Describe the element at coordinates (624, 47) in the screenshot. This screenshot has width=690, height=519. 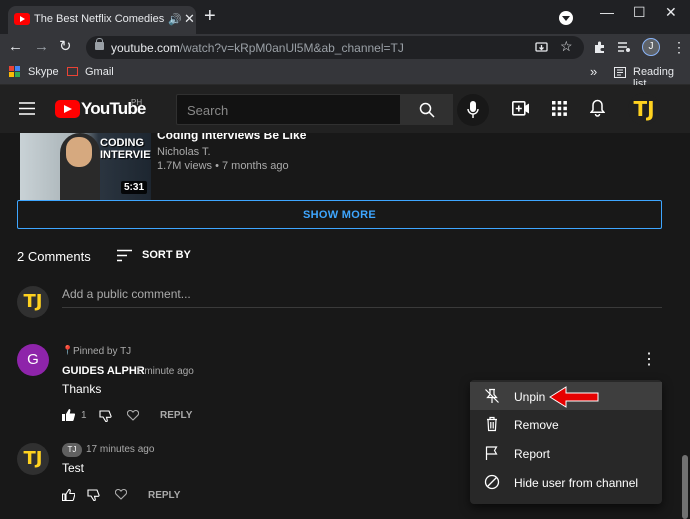
I see `media-queue-icon` at that location.